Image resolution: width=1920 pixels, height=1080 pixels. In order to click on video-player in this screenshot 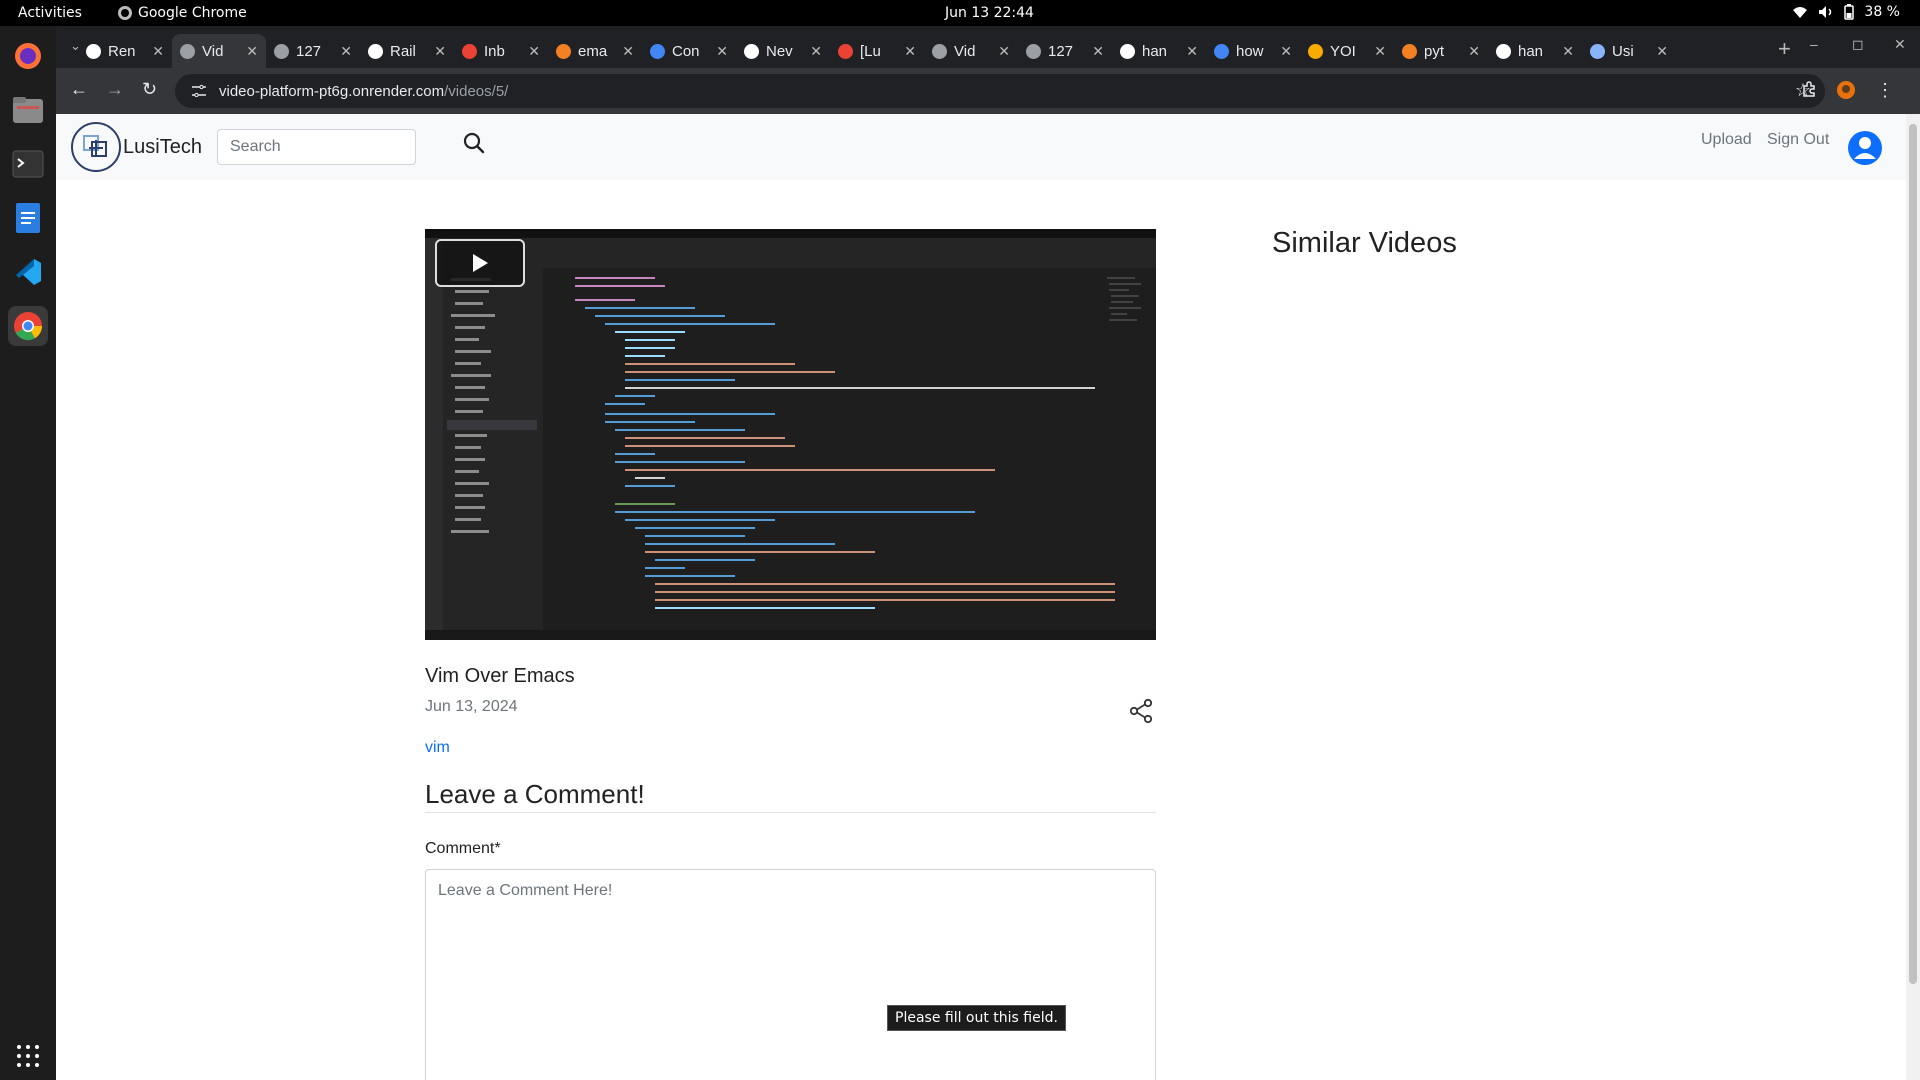, I will do `click(790, 434)`.